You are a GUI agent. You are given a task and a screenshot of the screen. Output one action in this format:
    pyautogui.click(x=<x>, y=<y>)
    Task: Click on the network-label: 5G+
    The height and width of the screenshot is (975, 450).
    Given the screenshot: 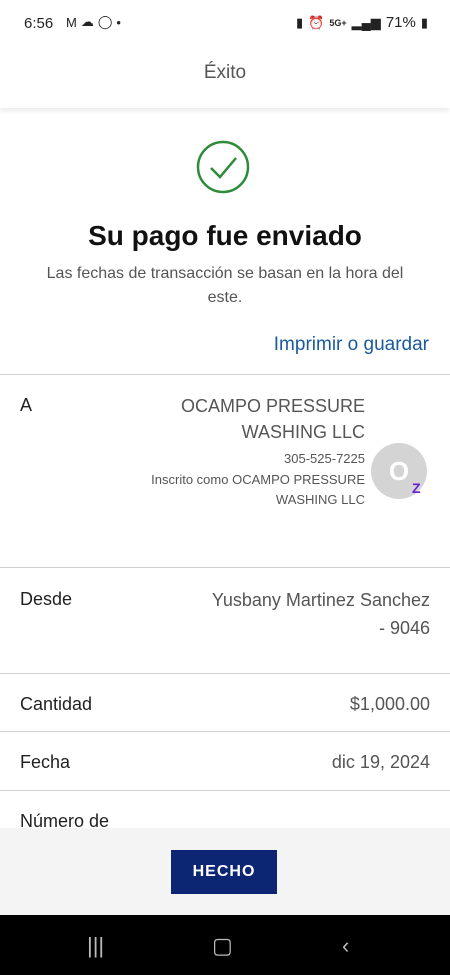 What is the action you would take?
    pyautogui.click(x=338, y=22)
    